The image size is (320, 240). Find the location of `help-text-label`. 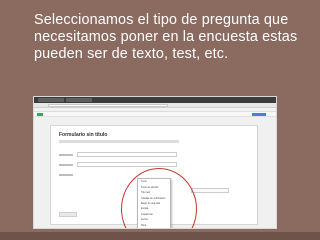

help-text-label is located at coordinates (66, 165).